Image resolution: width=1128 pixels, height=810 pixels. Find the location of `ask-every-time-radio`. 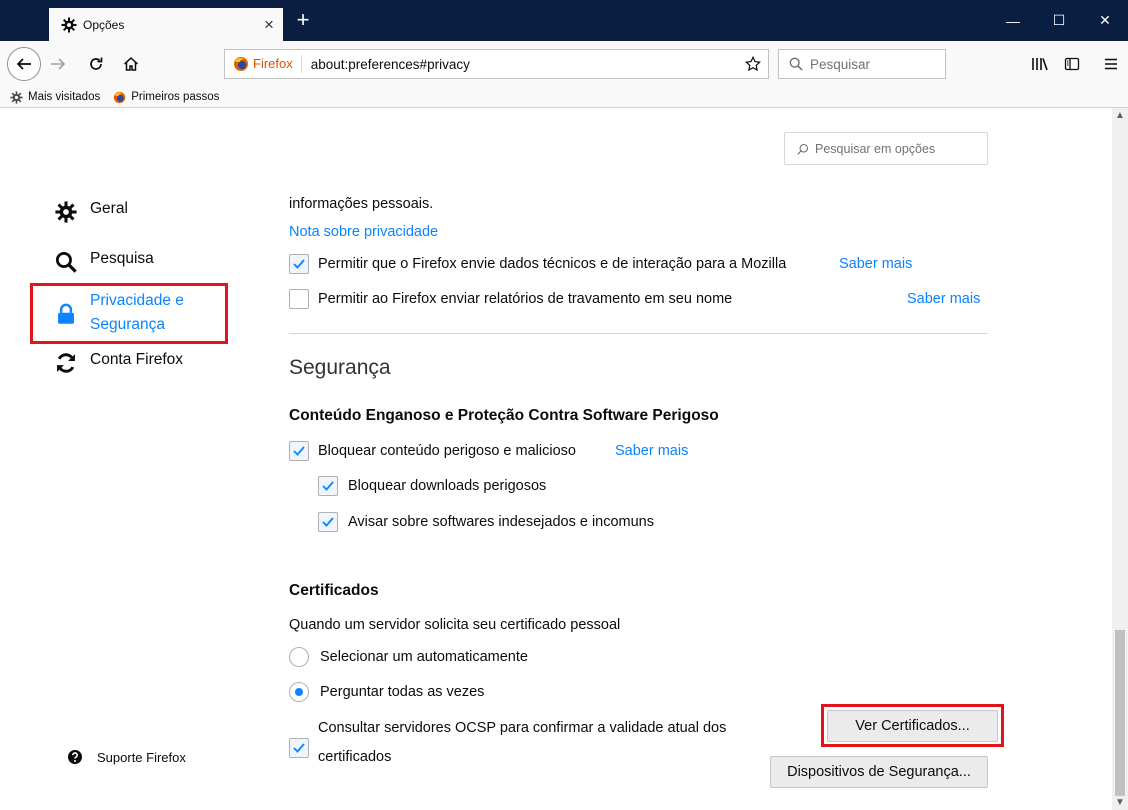

ask-every-time-radio is located at coordinates (299, 692).